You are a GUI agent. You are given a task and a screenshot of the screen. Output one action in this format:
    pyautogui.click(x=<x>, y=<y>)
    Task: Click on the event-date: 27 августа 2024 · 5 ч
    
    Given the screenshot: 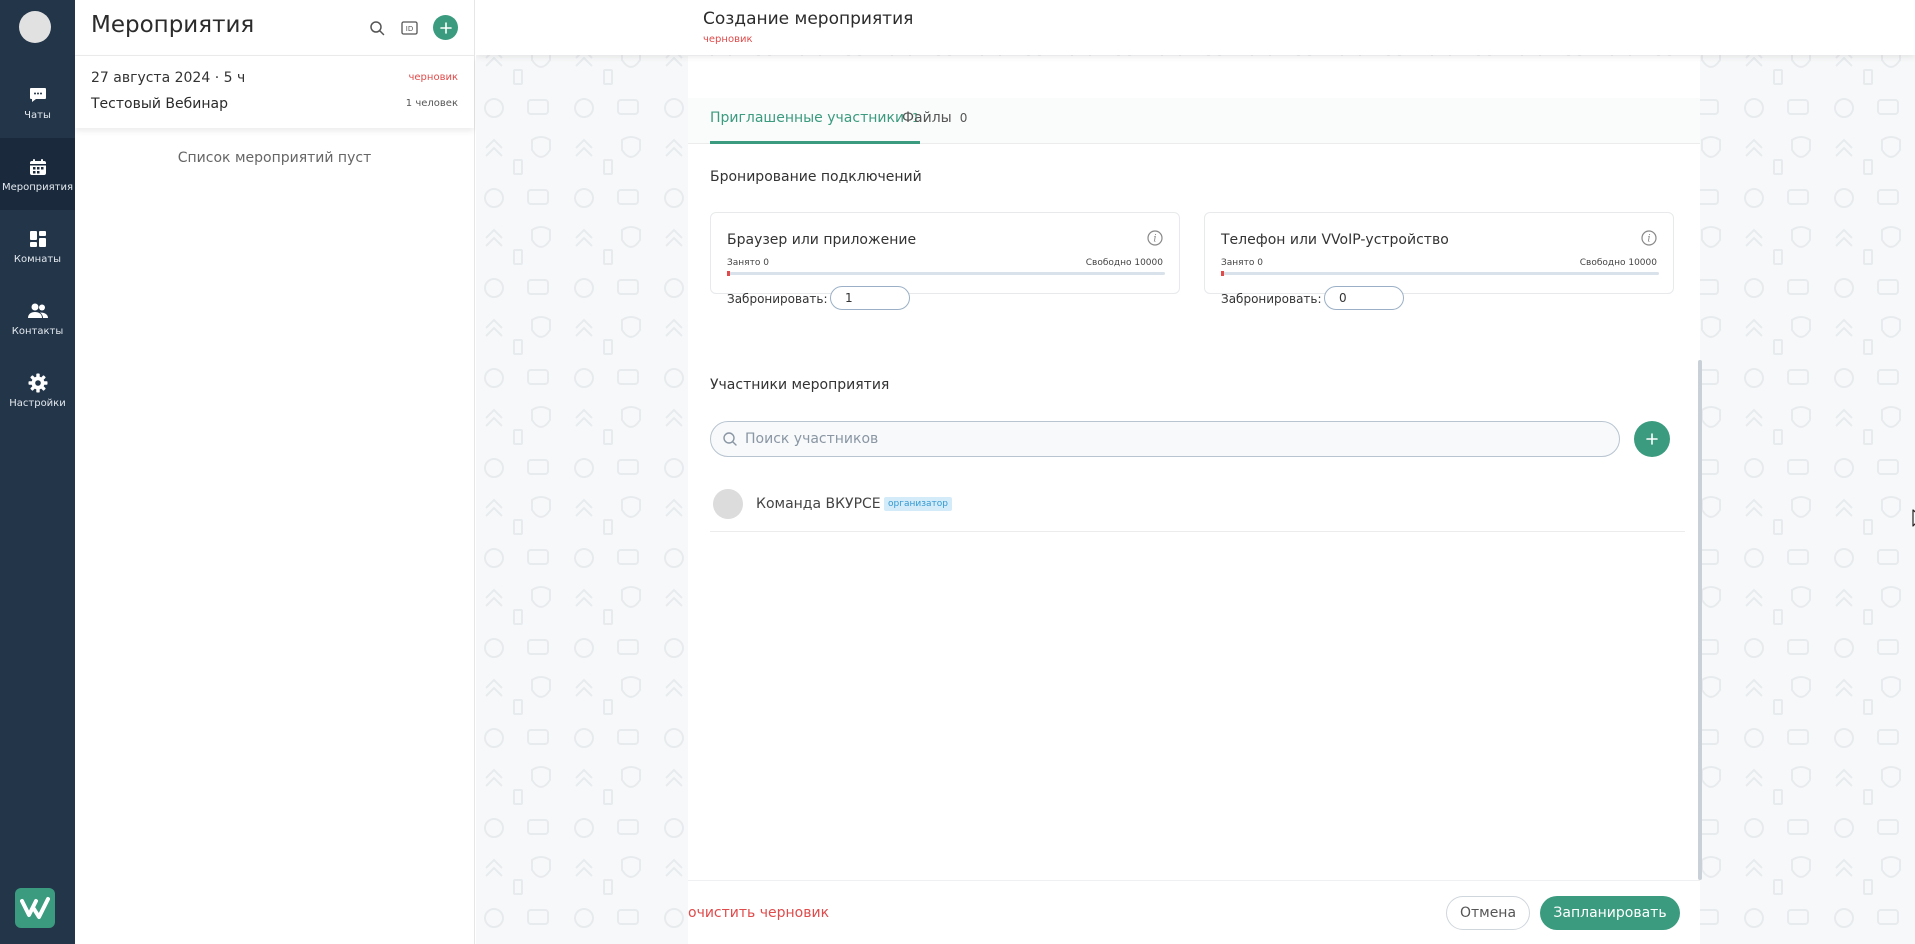 What is the action you would take?
    pyautogui.click(x=168, y=78)
    